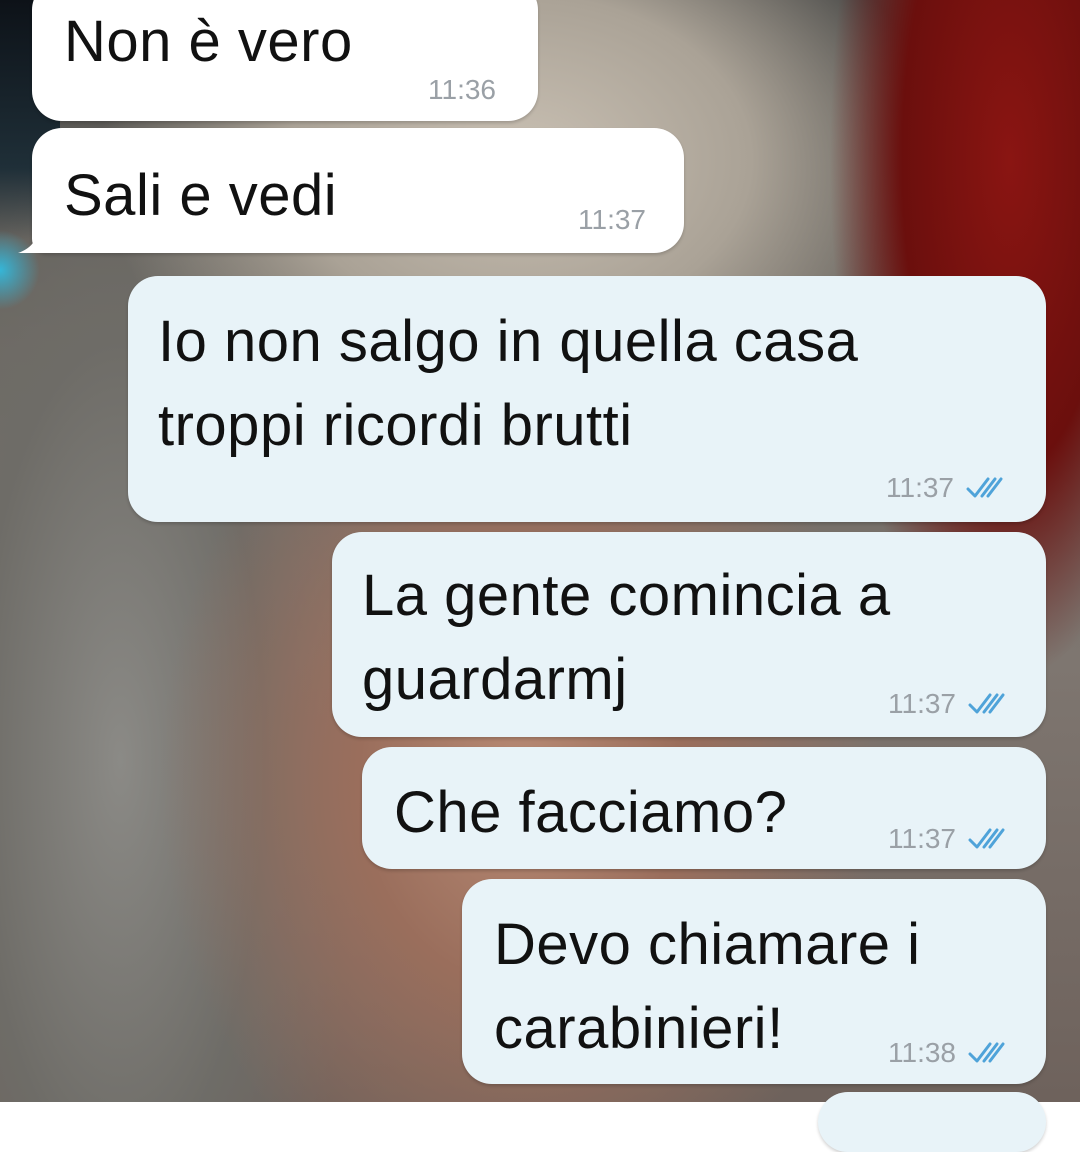  Describe the element at coordinates (33, 238) in the screenshot. I see `bubble-tail-icon` at that location.